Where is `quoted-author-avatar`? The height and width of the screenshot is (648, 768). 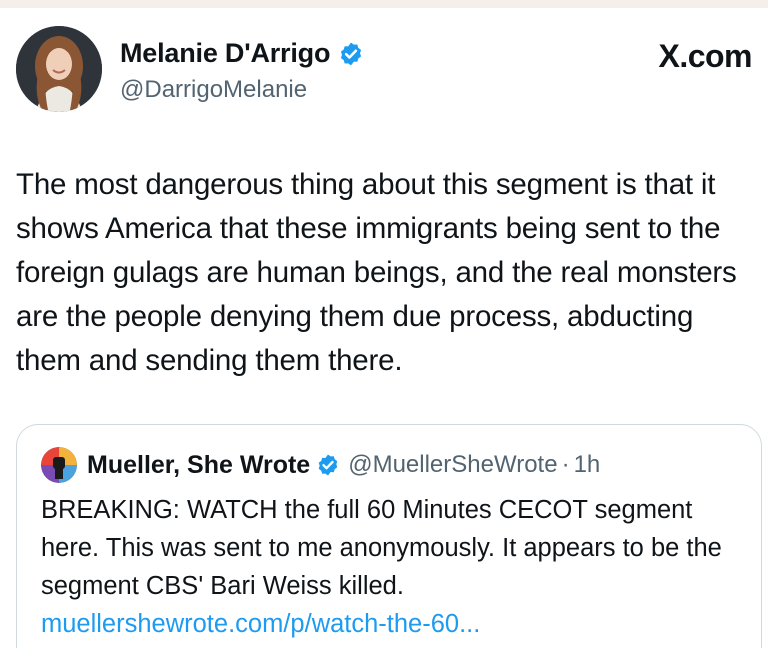 quoted-author-avatar is located at coordinates (59, 465).